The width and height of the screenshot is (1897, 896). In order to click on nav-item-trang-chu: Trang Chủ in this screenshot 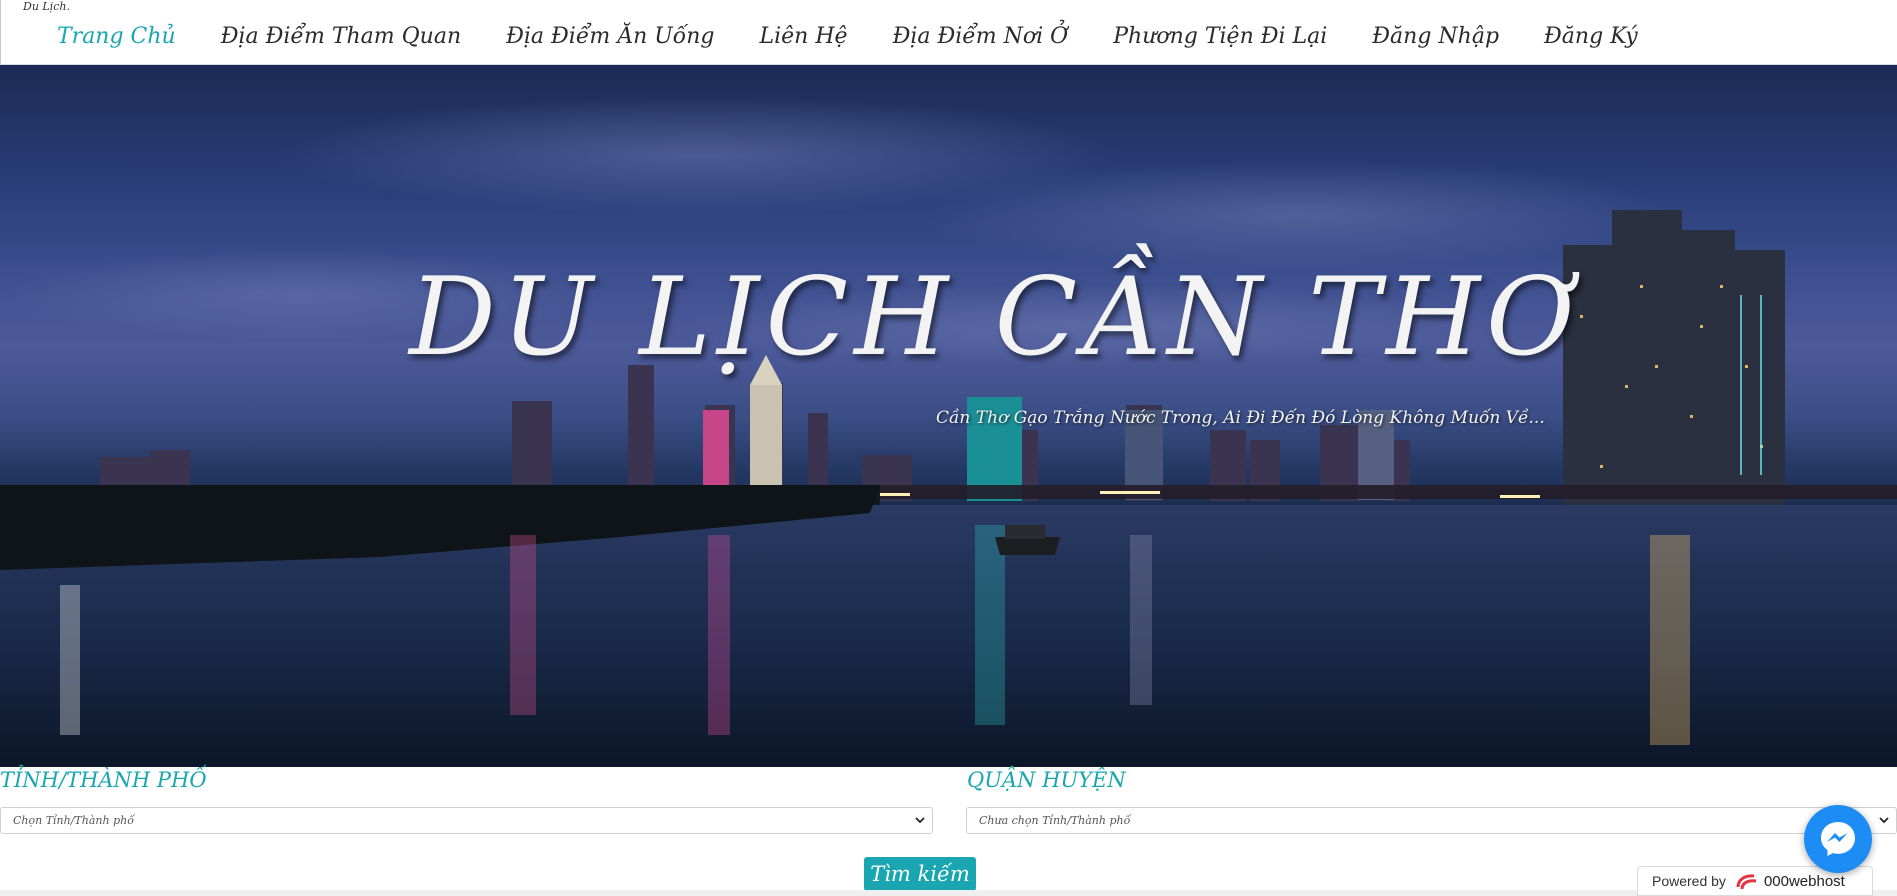, I will do `click(116, 33)`.